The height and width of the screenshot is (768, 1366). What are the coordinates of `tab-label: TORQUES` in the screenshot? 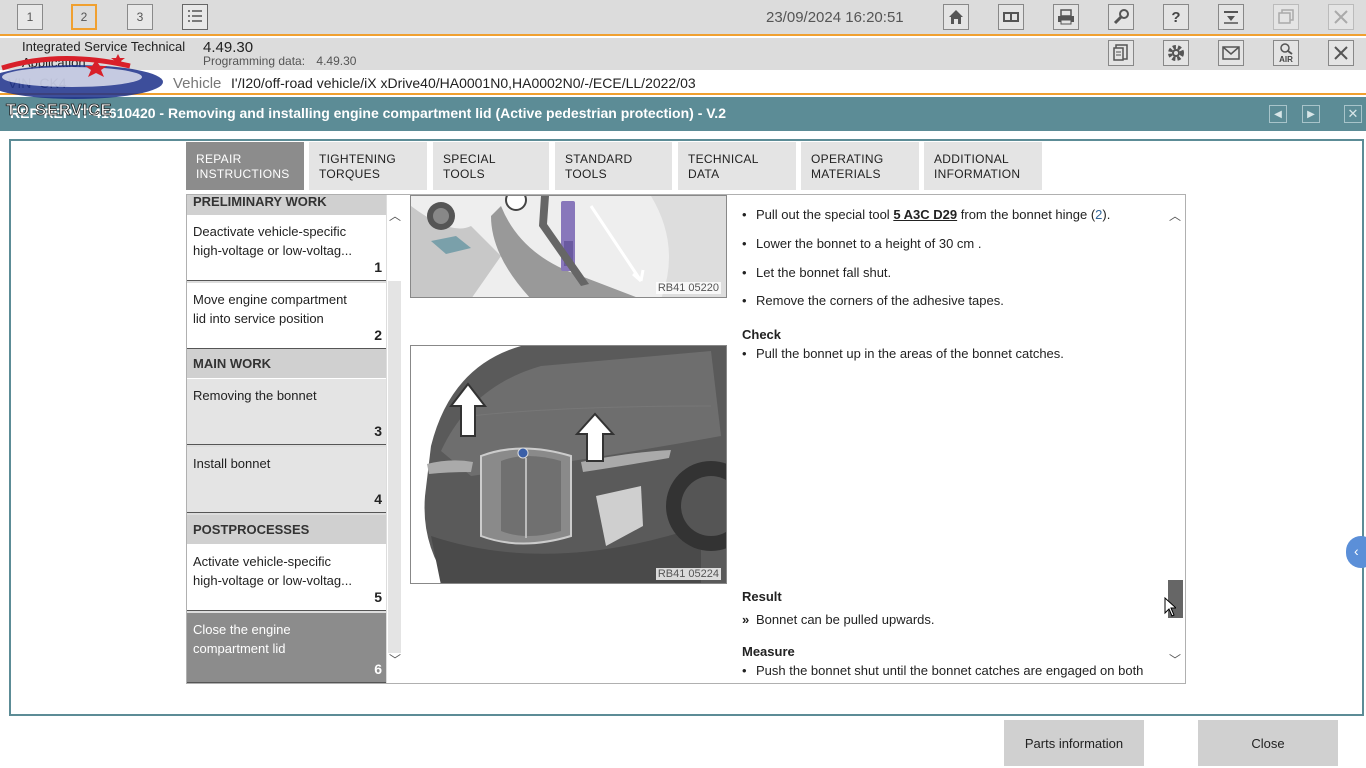 It's located at (350, 174).